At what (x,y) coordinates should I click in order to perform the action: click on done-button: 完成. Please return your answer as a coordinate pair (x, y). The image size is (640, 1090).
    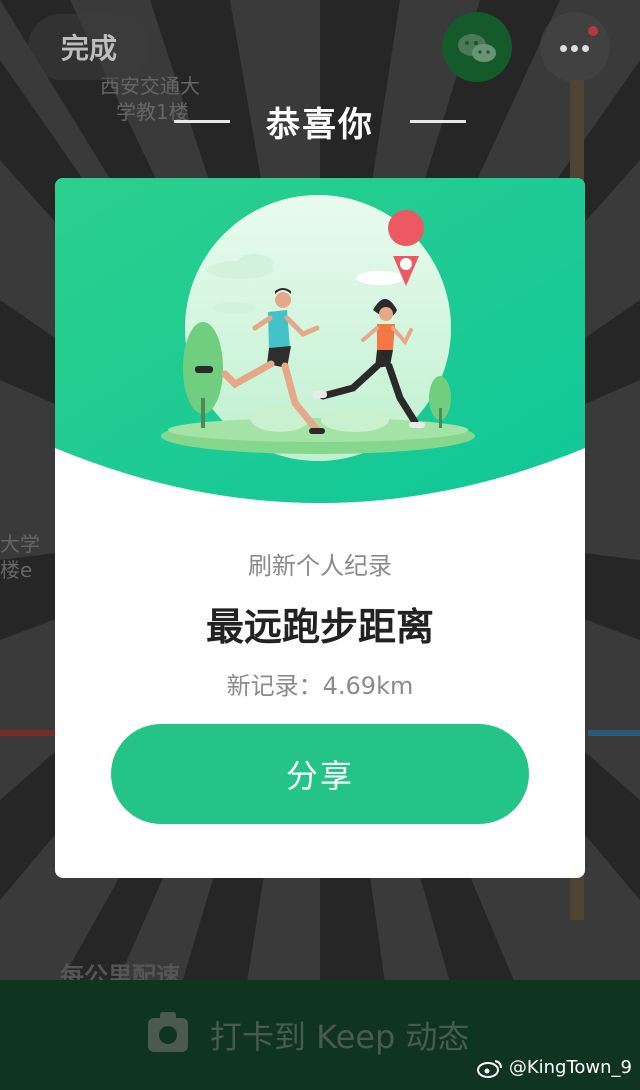
    Looking at the image, I should click on (89, 47).